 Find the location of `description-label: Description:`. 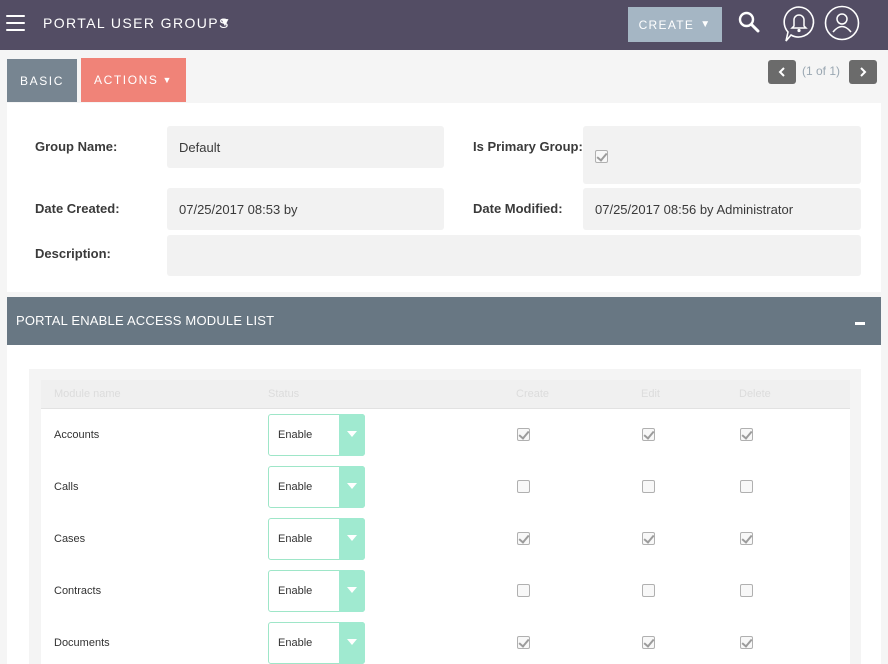

description-label: Description: is located at coordinates (73, 253).